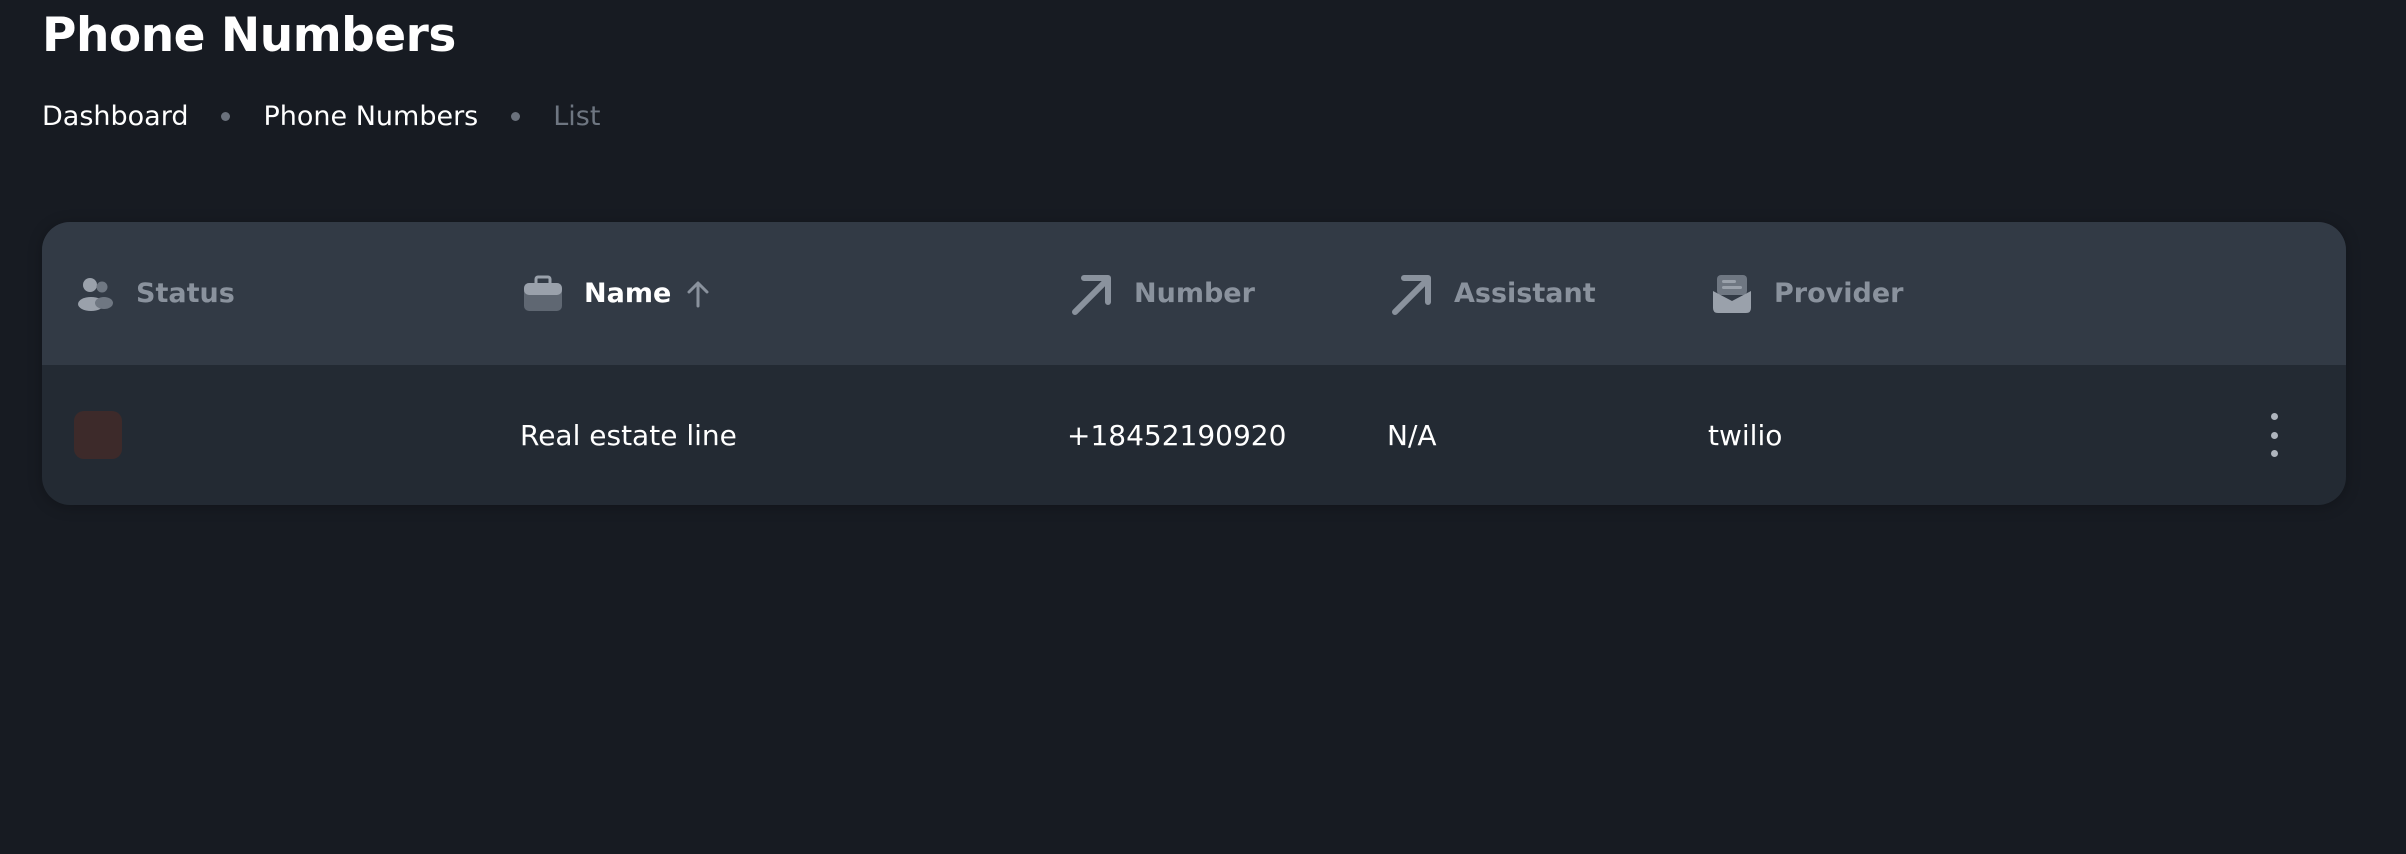 This screenshot has width=2406, height=854. Describe the element at coordinates (1177, 435) in the screenshot. I see `cell-number: +18452190920` at that location.